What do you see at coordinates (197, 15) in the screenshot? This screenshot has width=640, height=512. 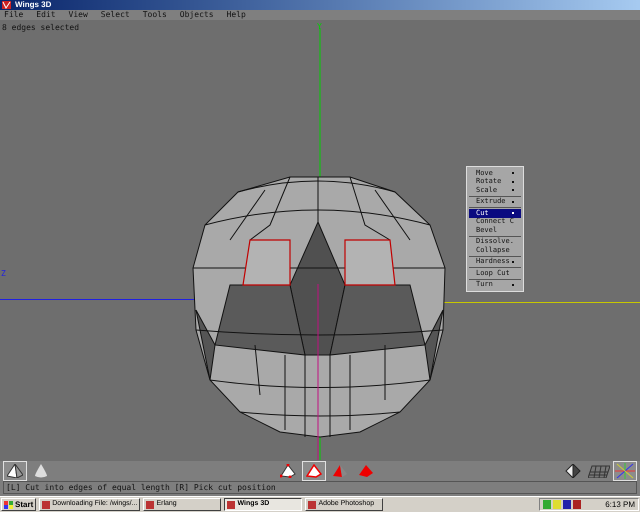 I see `menu-item: Objects` at bounding box center [197, 15].